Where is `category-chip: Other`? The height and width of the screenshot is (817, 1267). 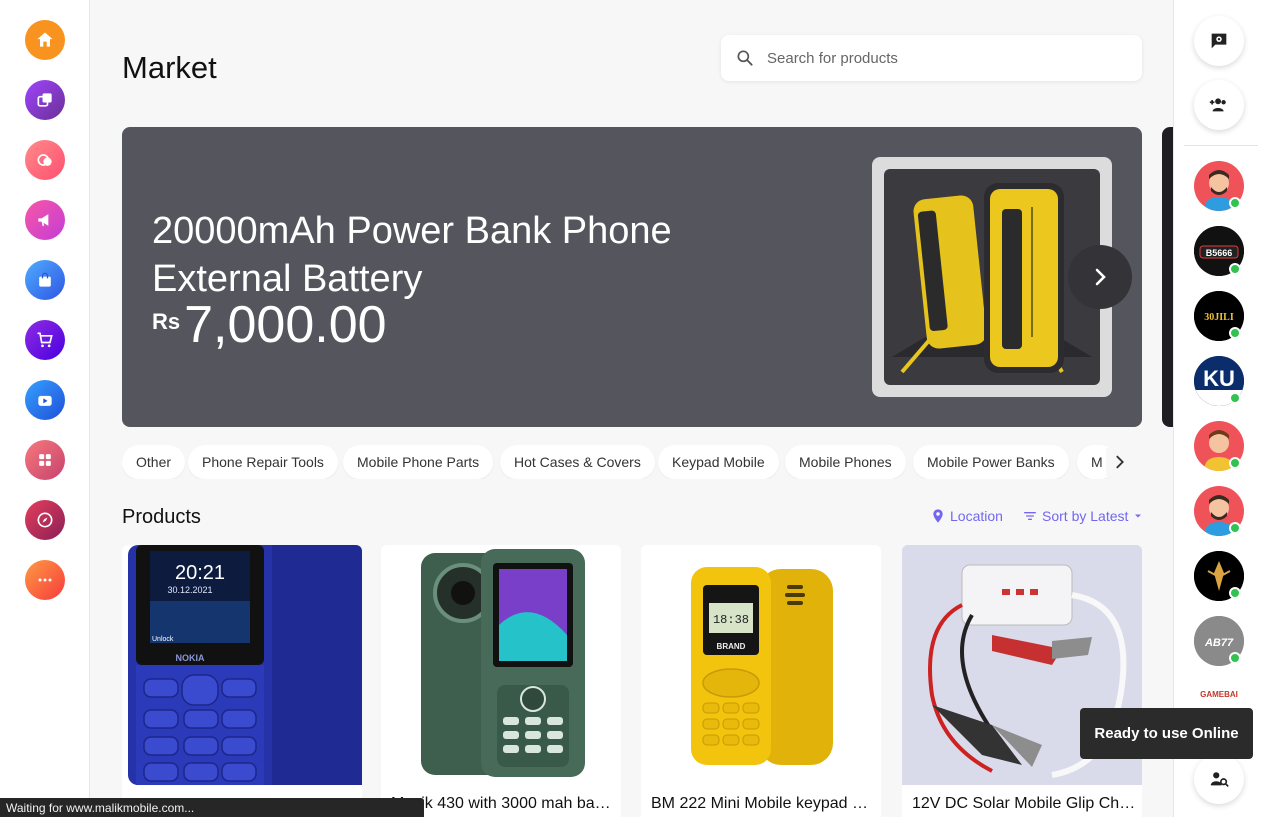
category-chip: Other is located at coordinates (154, 462).